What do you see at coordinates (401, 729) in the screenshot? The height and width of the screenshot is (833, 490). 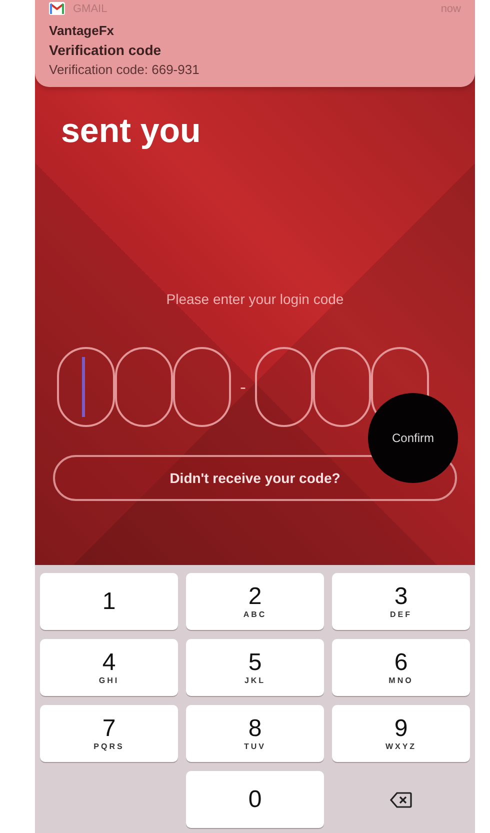 I see `key-digit: 9` at bounding box center [401, 729].